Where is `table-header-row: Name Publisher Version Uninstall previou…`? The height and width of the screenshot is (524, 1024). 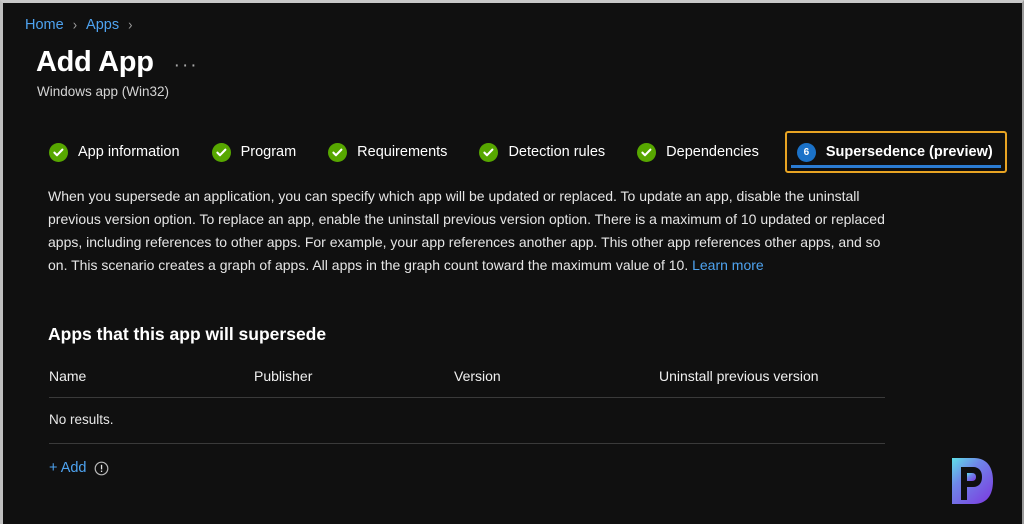
table-header-row: Name Publisher Version Uninstall previou… is located at coordinates (467, 381).